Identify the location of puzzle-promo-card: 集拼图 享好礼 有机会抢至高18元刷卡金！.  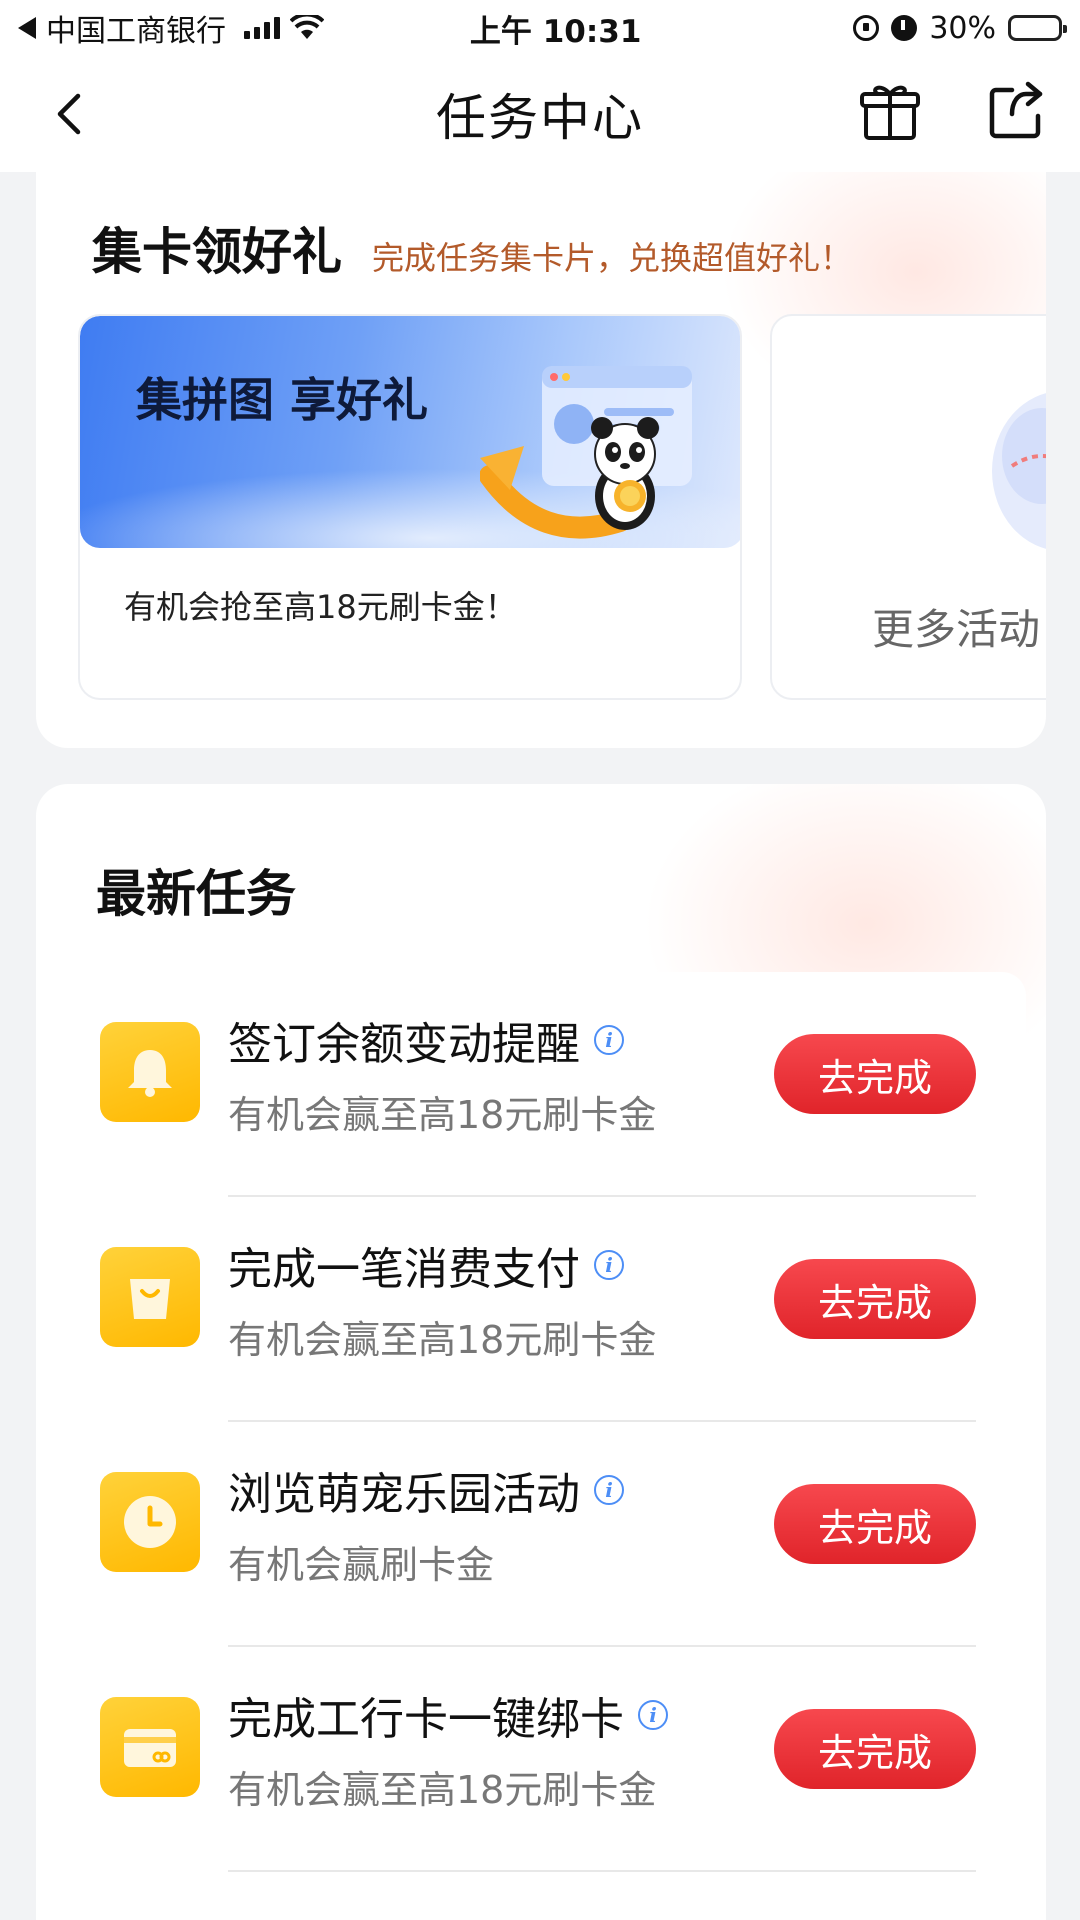
(410, 507).